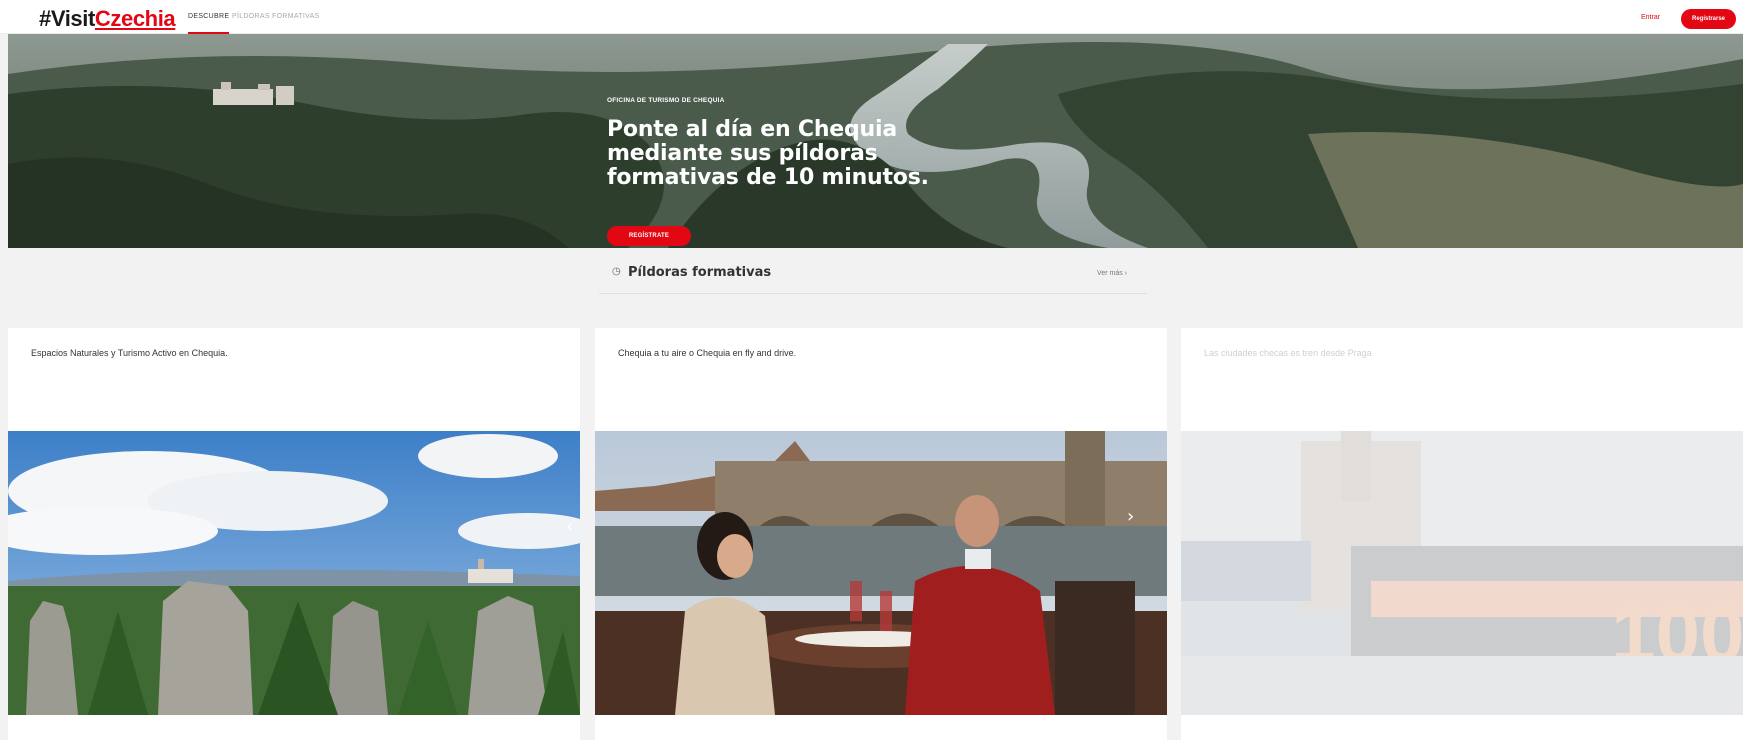 The width and height of the screenshot is (1743, 740). What do you see at coordinates (1112, 273) in the screenshot?
I see `see-more-link: Ver más ›` at bounding box center [1112, 273].